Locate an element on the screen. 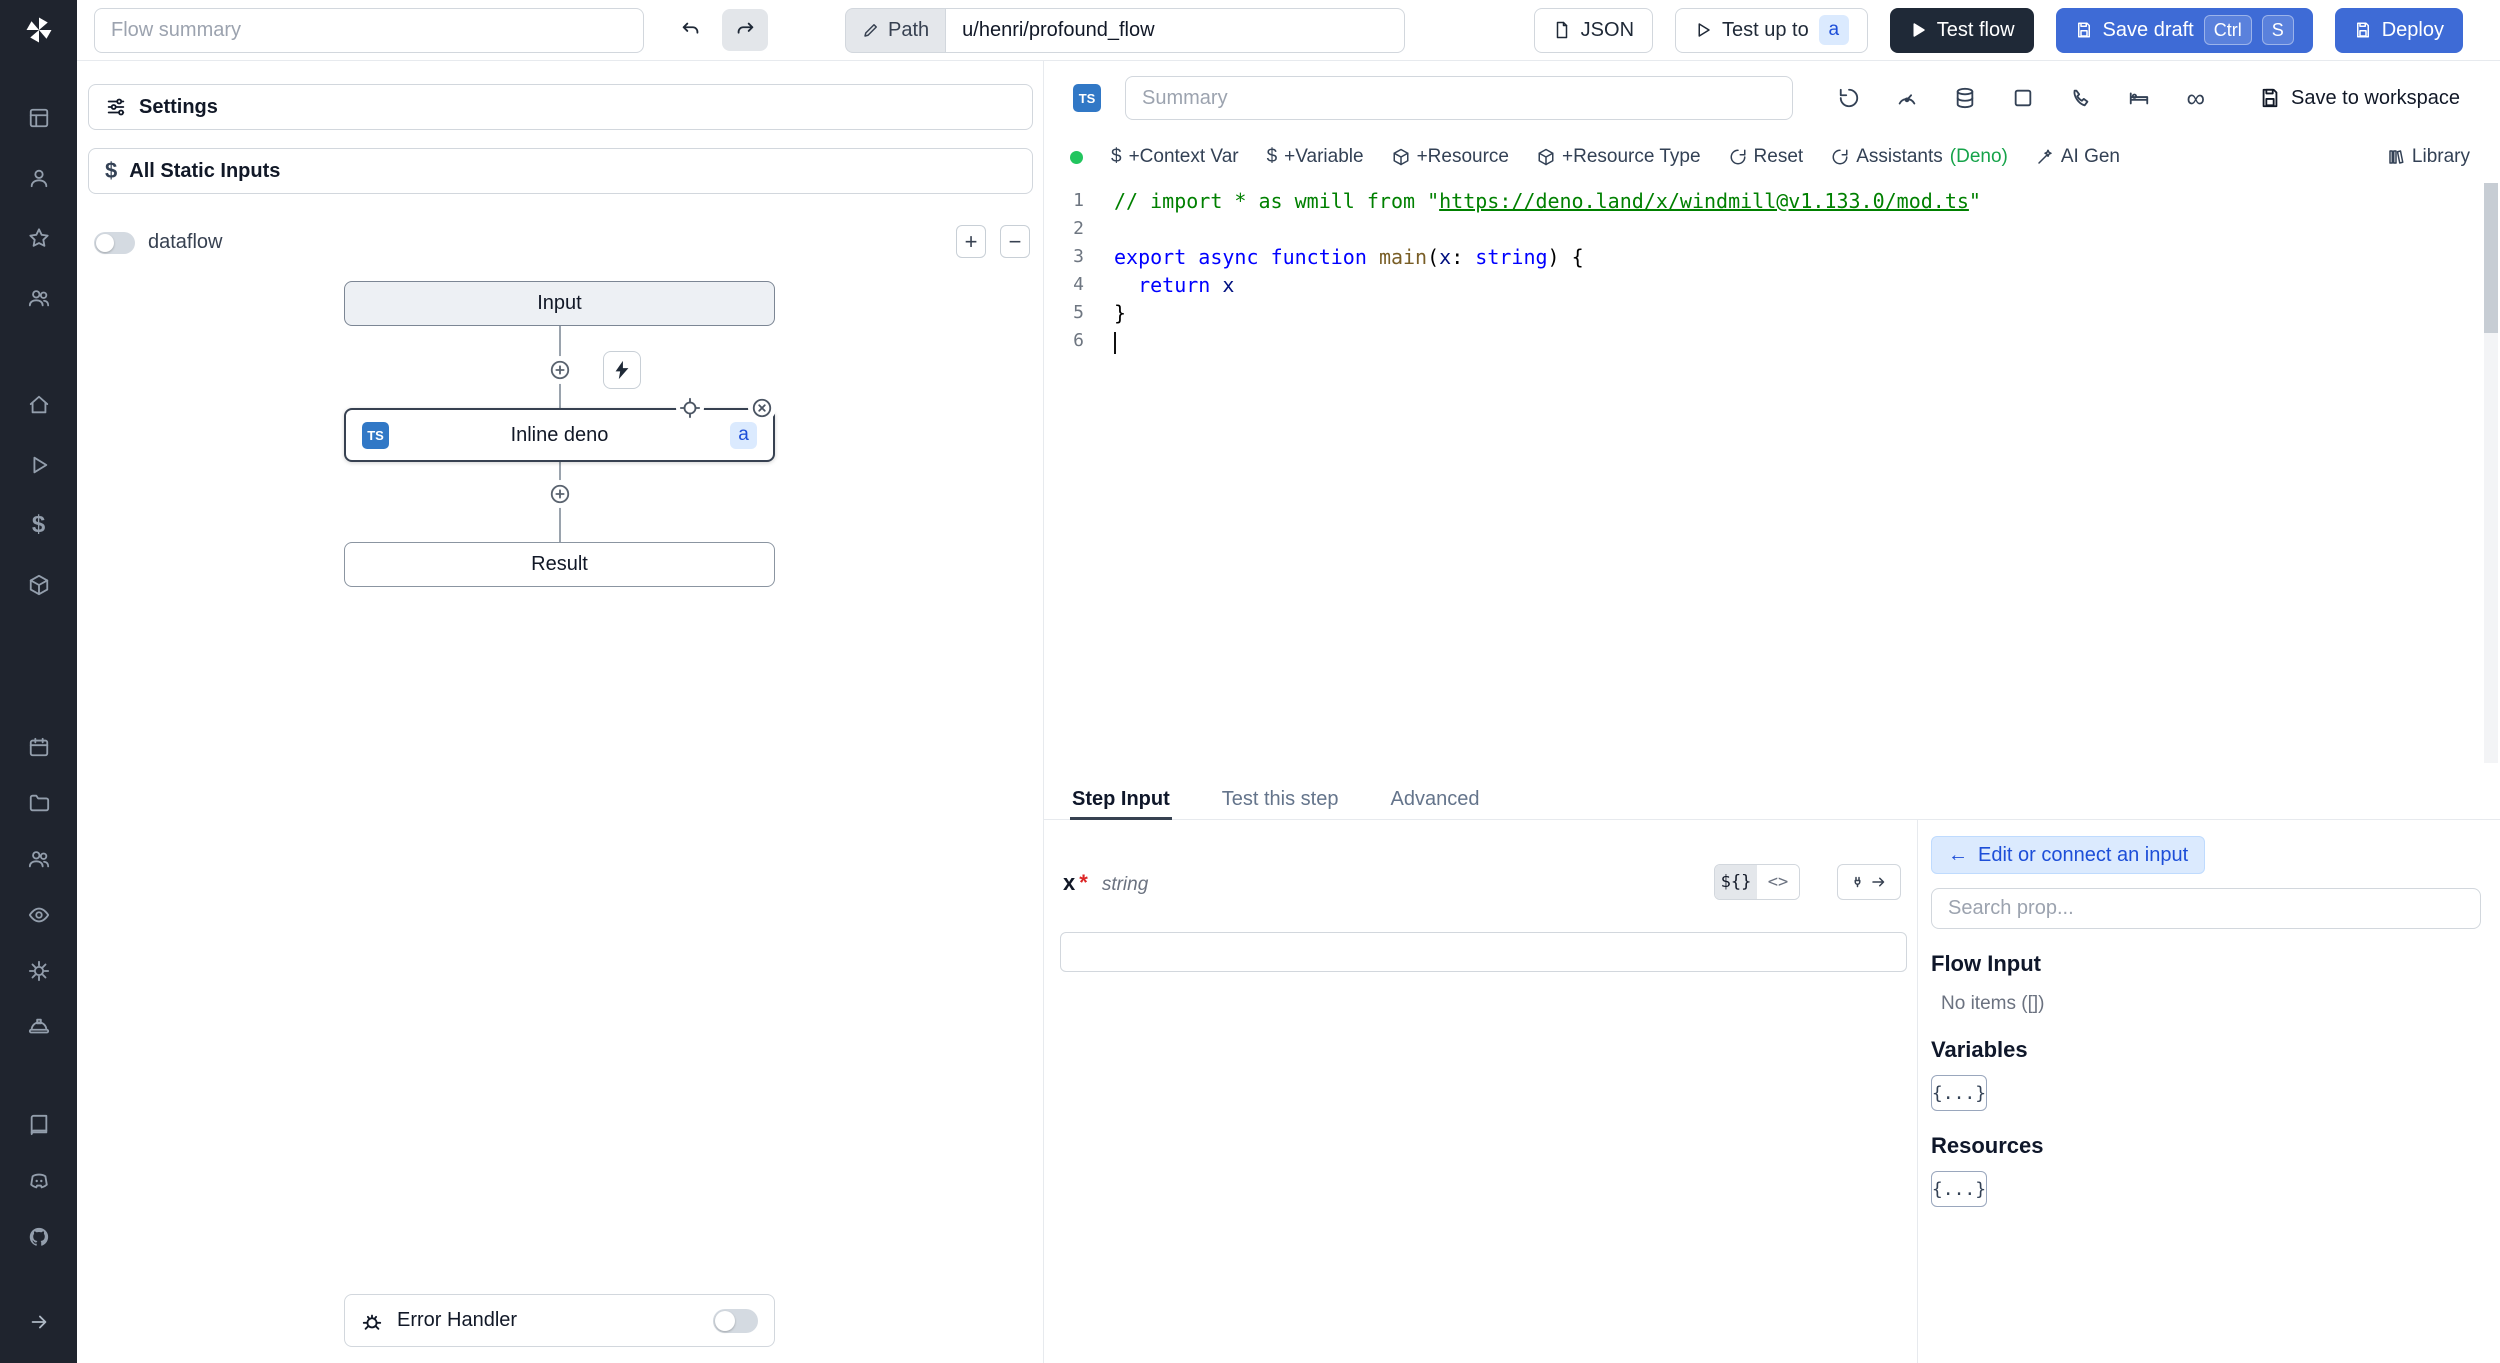 This screenshot has width=2500, height=1363. scrollbar-thumb is located at coordinates (2491, 258).